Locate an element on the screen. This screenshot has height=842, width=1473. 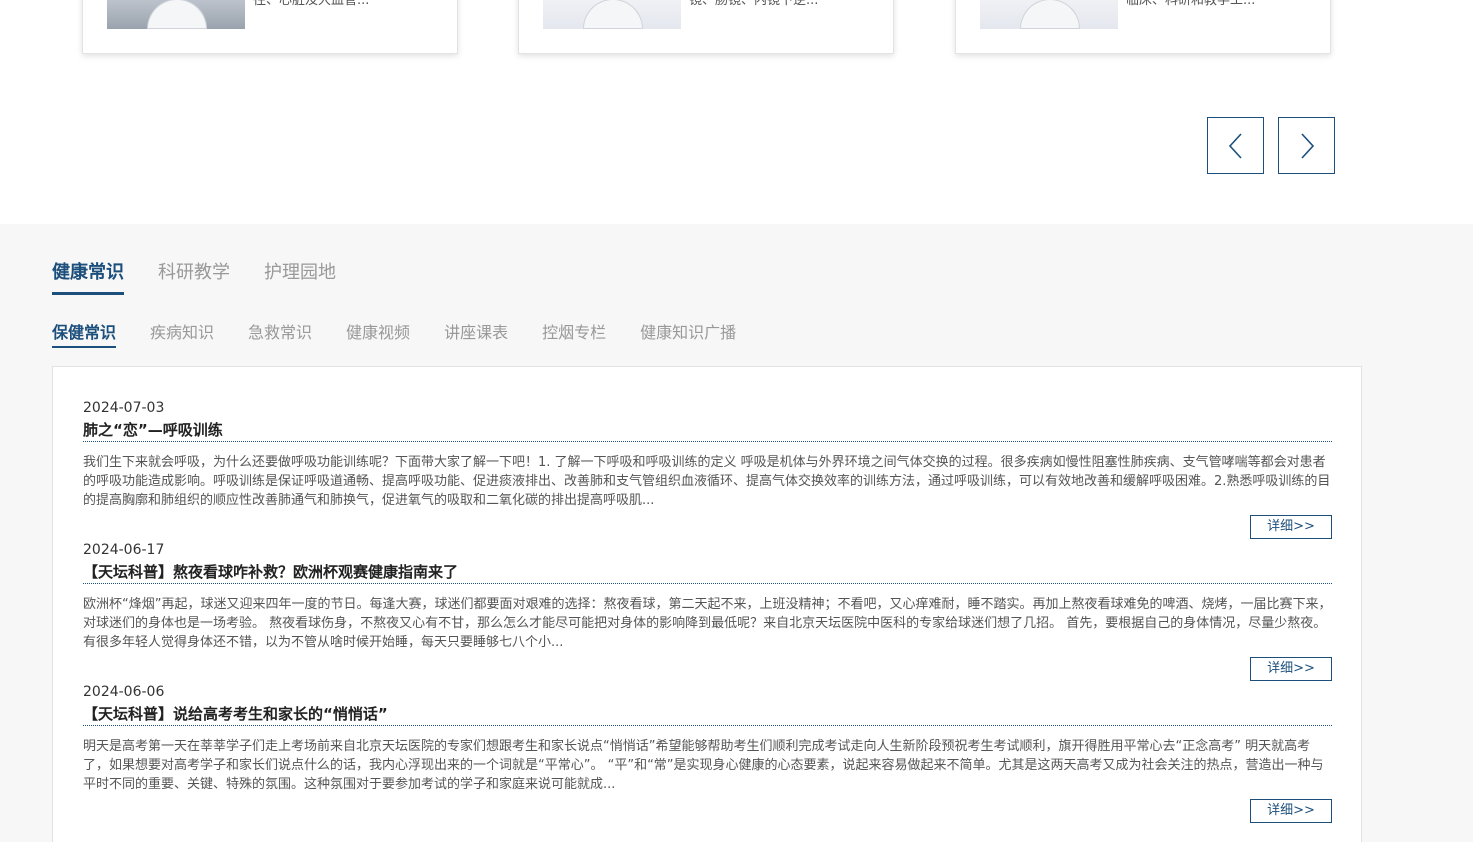
news-date: 2024-07-03 is located at coordinates (124, 408).